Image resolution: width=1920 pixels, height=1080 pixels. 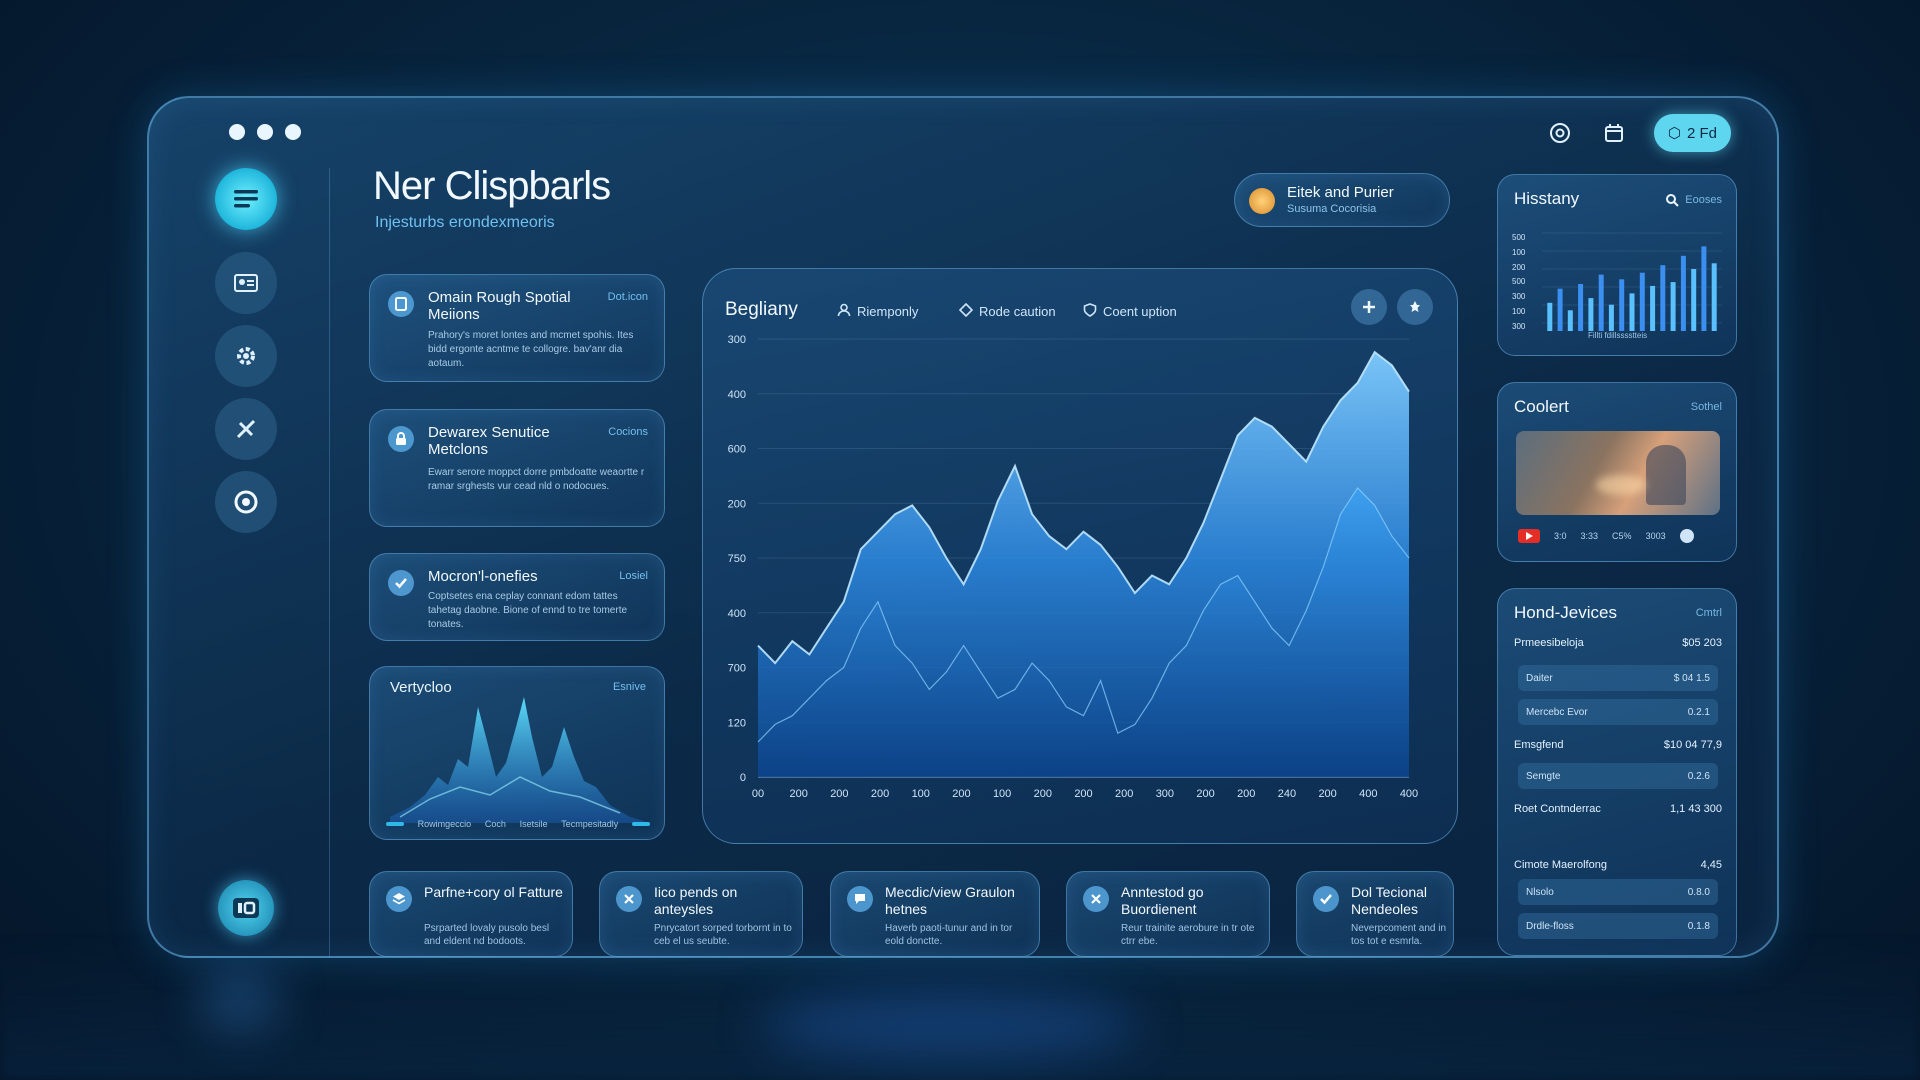 I want to click on chat-icon, so click(x=860, y=899).